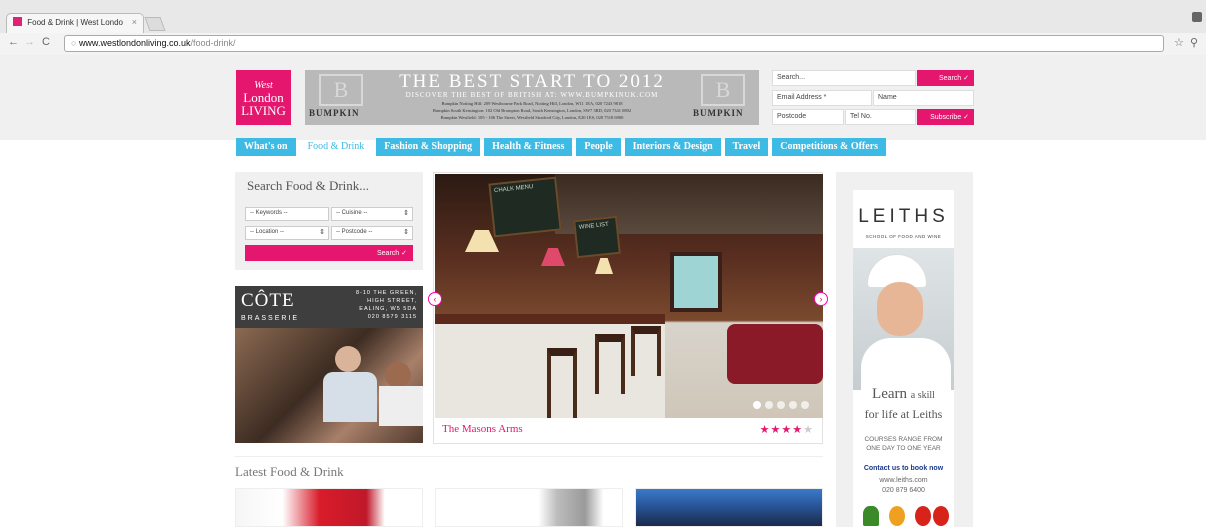 The width and height of the screenshot is (1206, 527). What do you see at coordinates (808, 117) in the screenshot?
I see `postcode-field: Postcode` at bounding box center [808, 117].